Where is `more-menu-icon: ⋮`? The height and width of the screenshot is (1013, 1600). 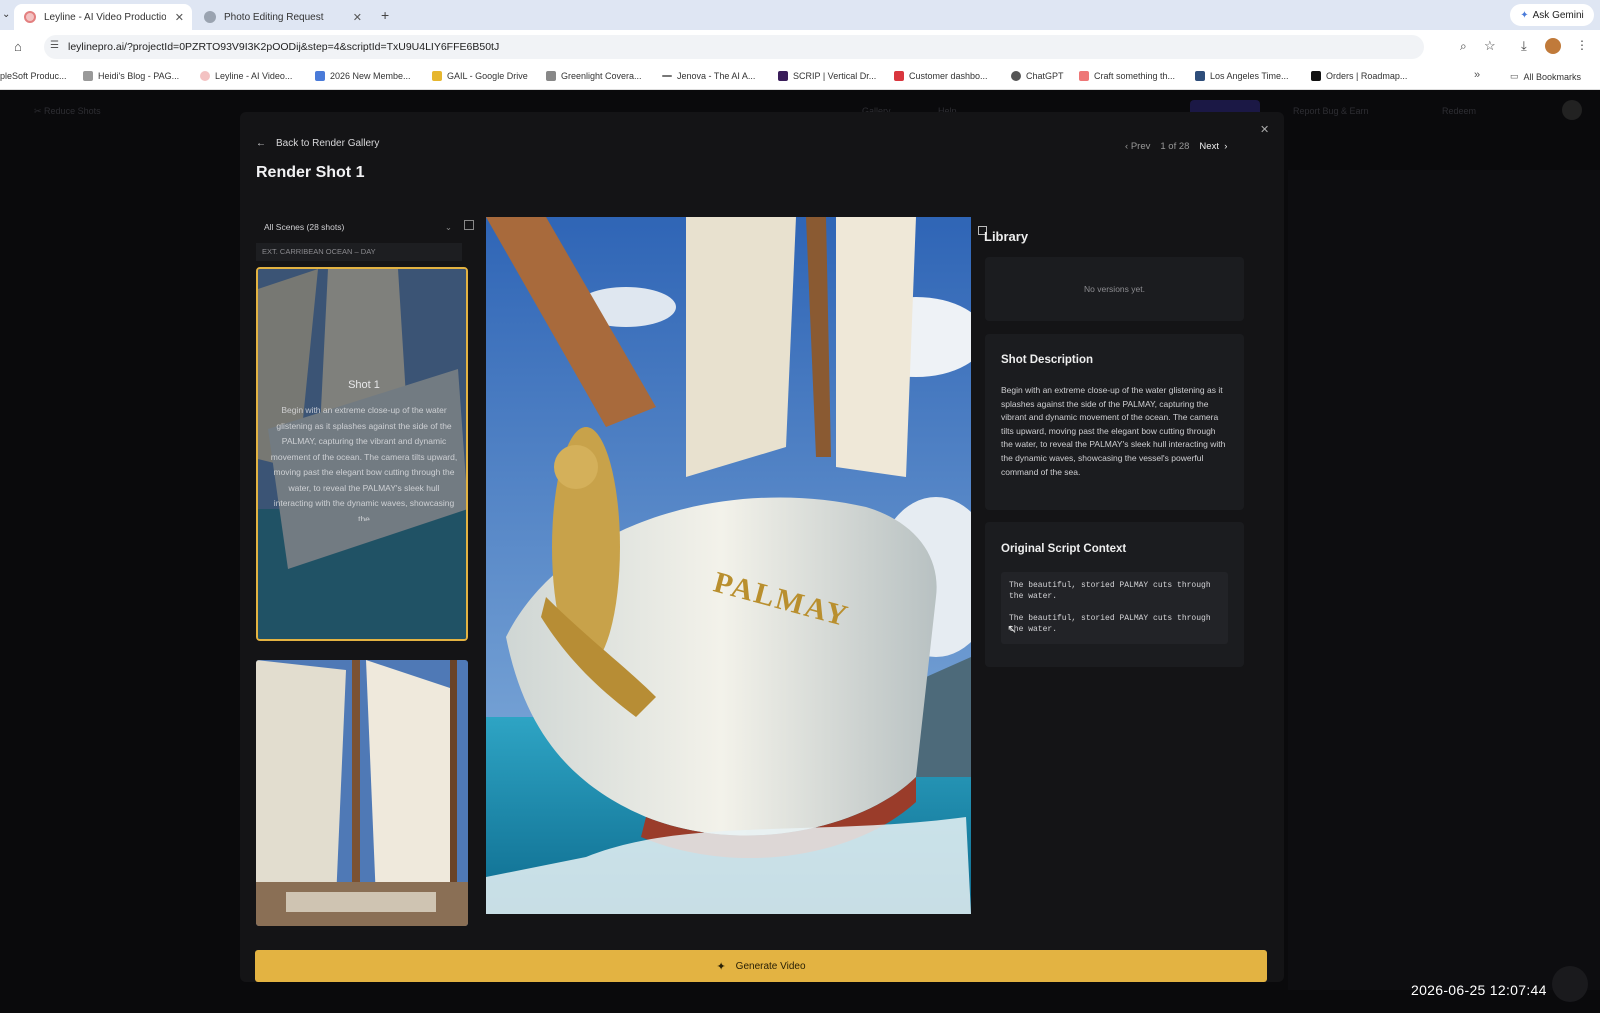
more-menu-icon: ⋮ is located at coordinates (1582, 45).